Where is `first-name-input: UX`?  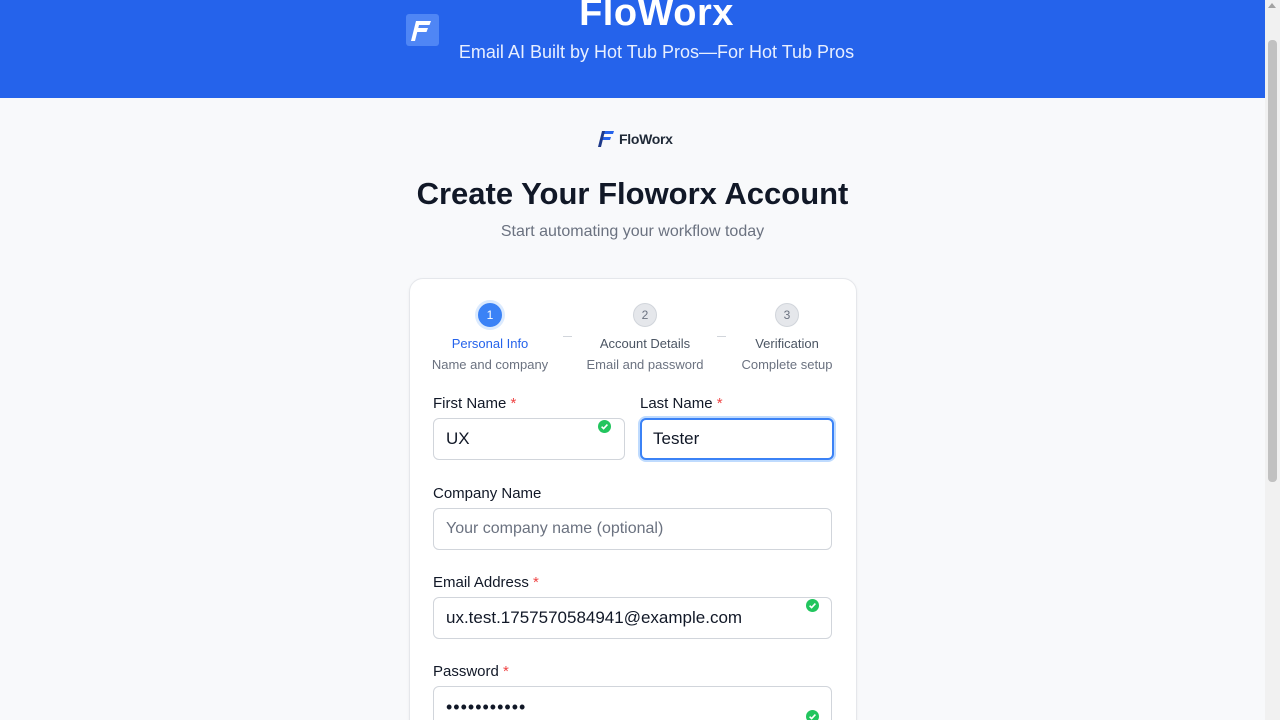
first-name-input: UX is located at coordinates (529, 439).